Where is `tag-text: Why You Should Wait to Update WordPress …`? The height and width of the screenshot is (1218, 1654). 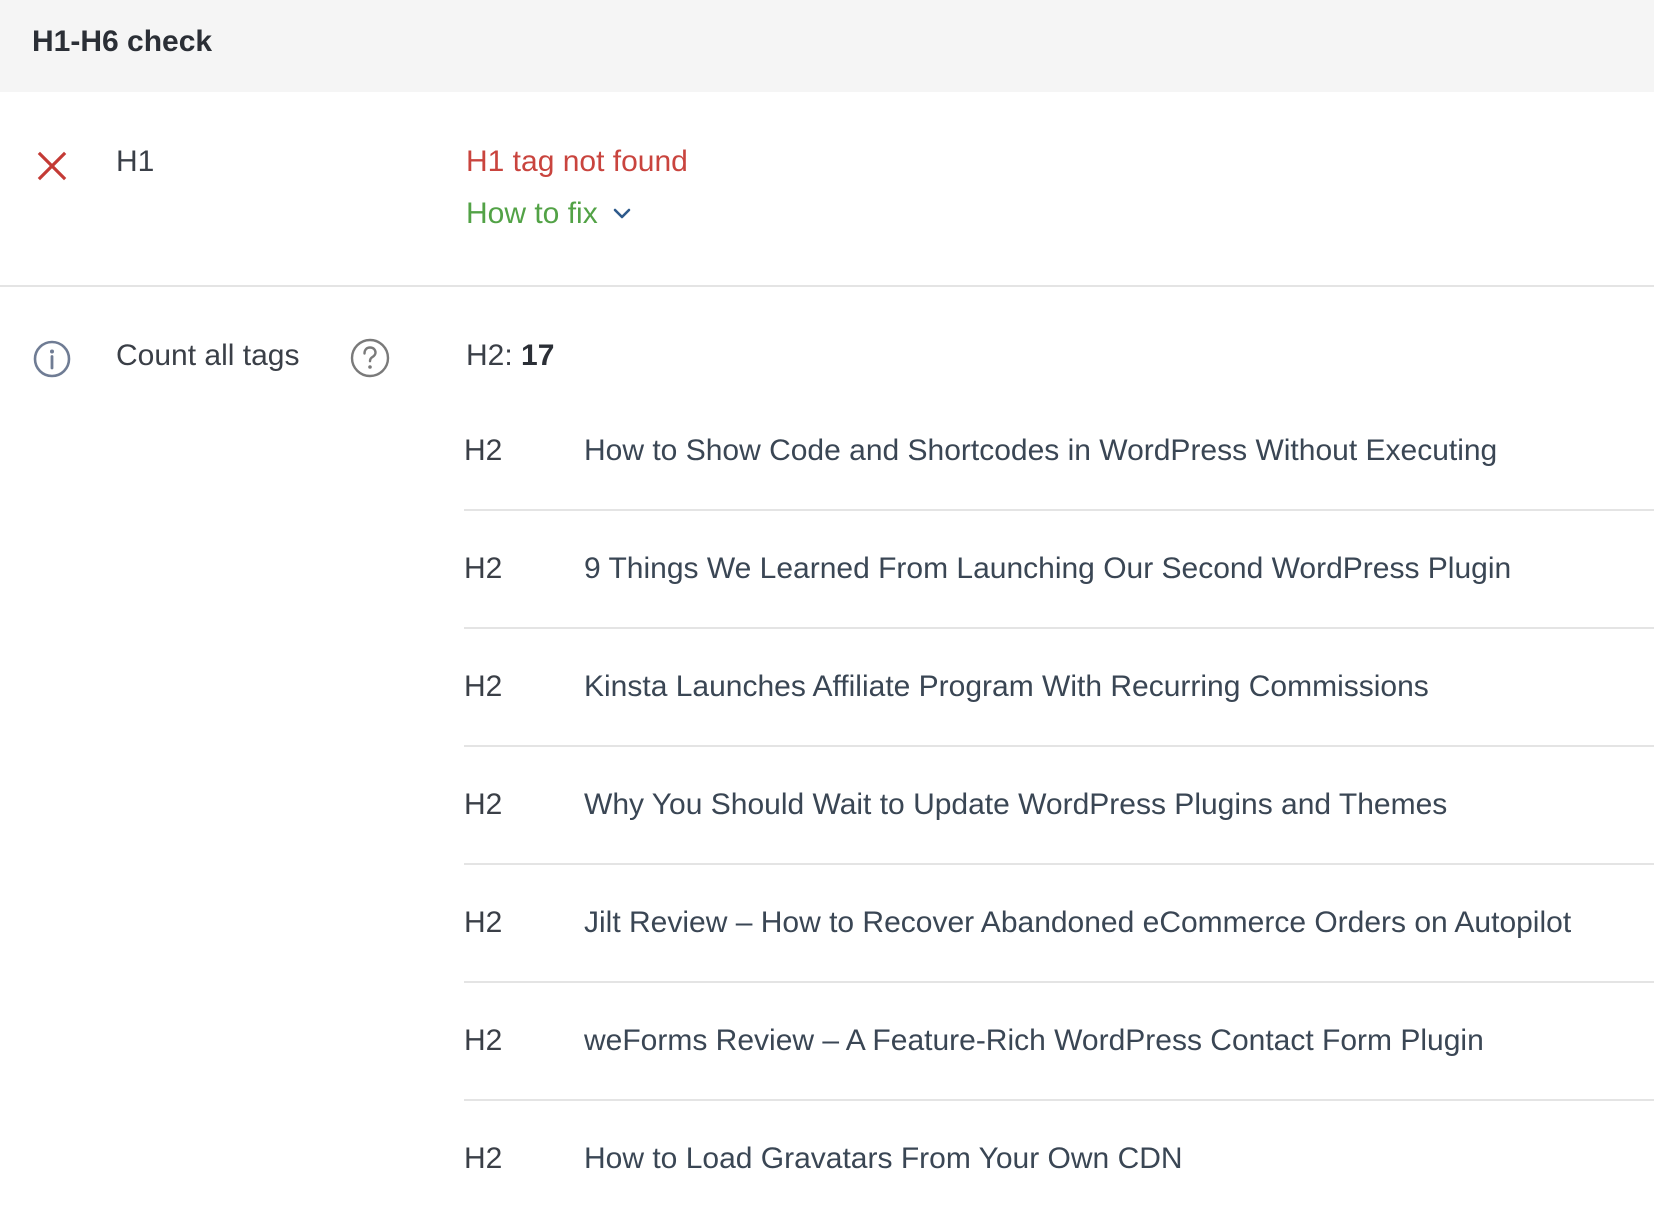
tag-text: Why You Should Wait to Update WordPress … is located at coordinates (1016, 804).